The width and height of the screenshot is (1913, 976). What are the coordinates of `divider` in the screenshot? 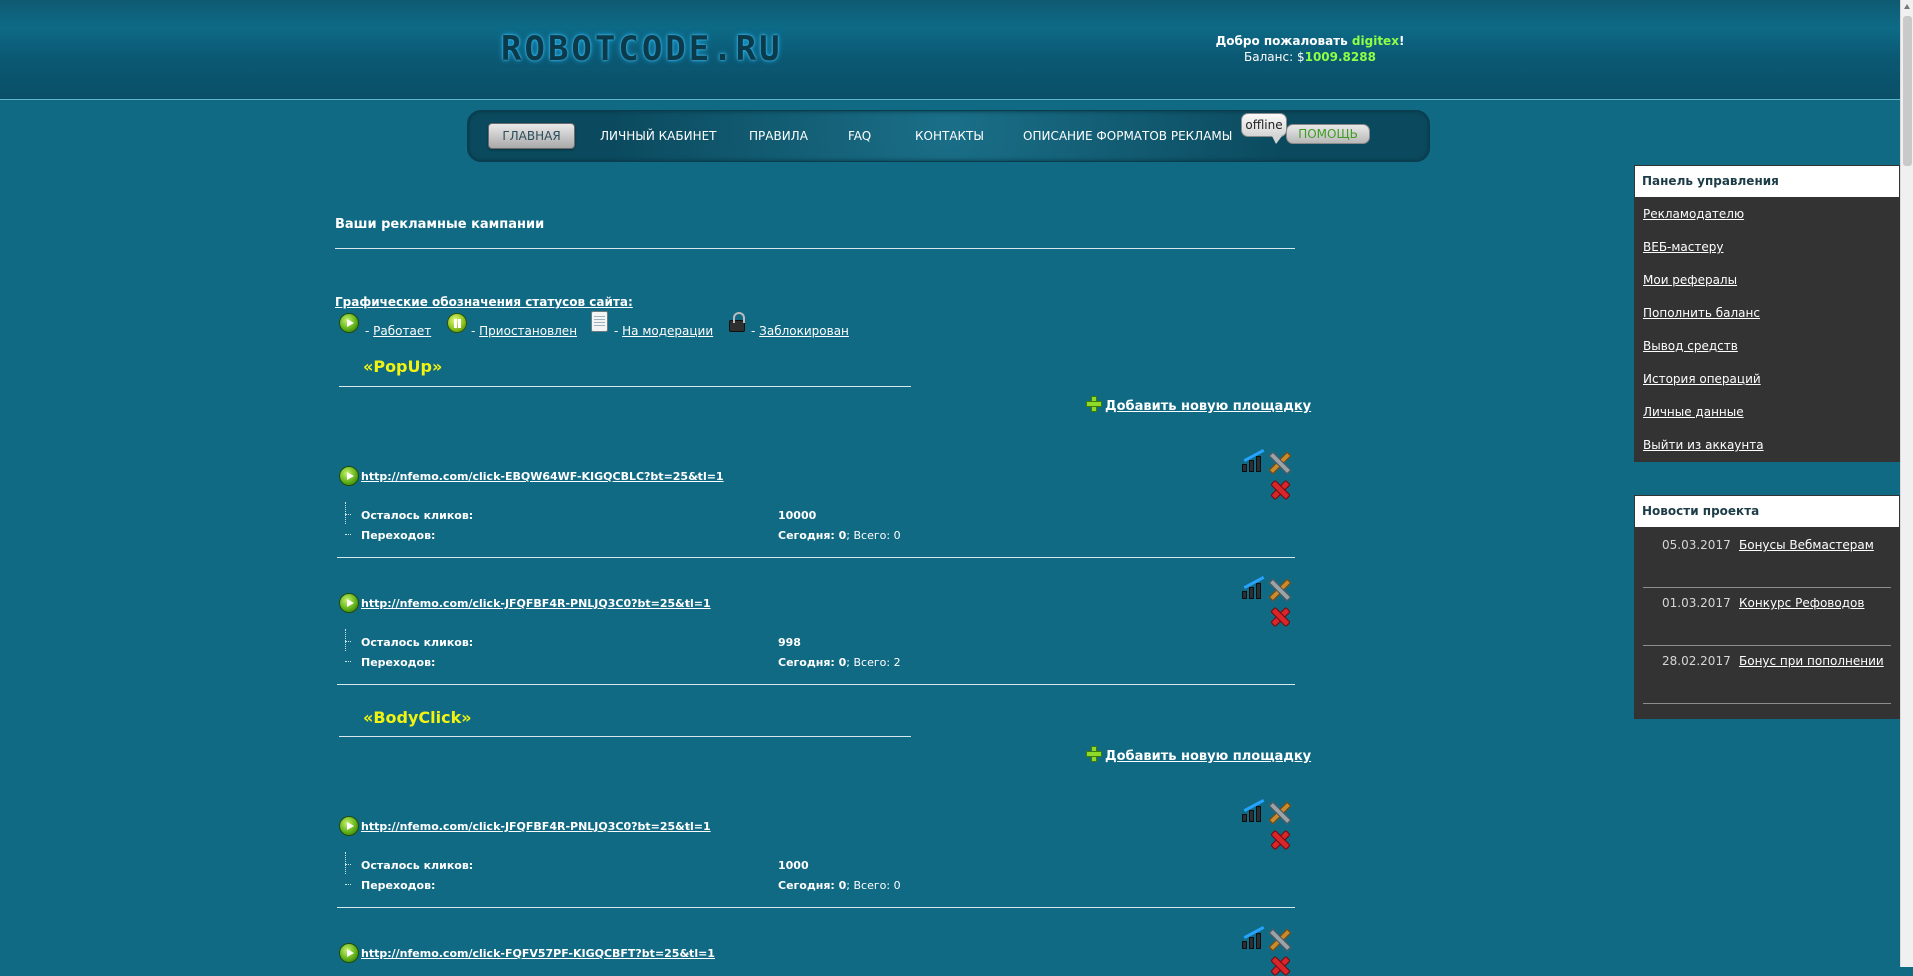 It's located at (815, 248).